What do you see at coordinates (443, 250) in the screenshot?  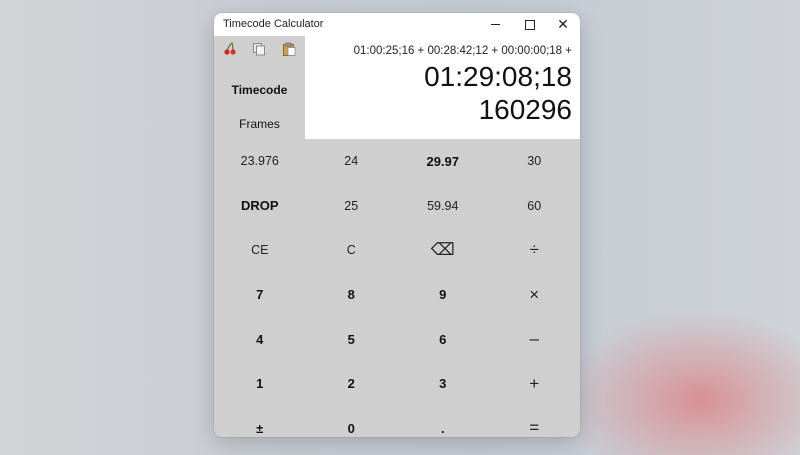 I see `backspace-icon: ⌫` at bounding box center [443, 250].